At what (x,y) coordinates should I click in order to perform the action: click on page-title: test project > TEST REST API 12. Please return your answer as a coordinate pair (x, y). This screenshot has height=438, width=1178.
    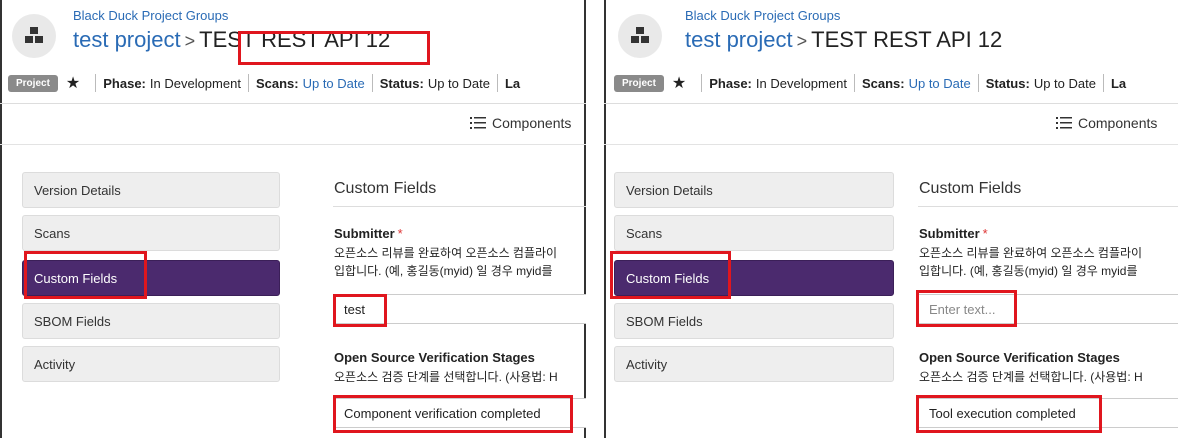
    Looking at the image, I should click on (843, 40).